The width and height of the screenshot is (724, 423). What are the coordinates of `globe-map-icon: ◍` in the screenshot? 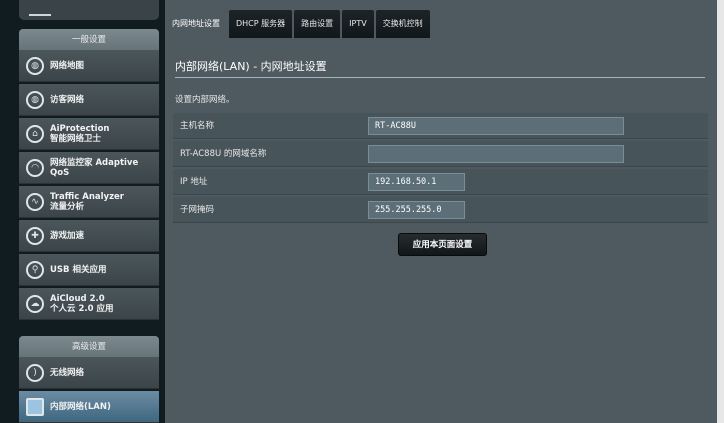 It's located at (35, 65).